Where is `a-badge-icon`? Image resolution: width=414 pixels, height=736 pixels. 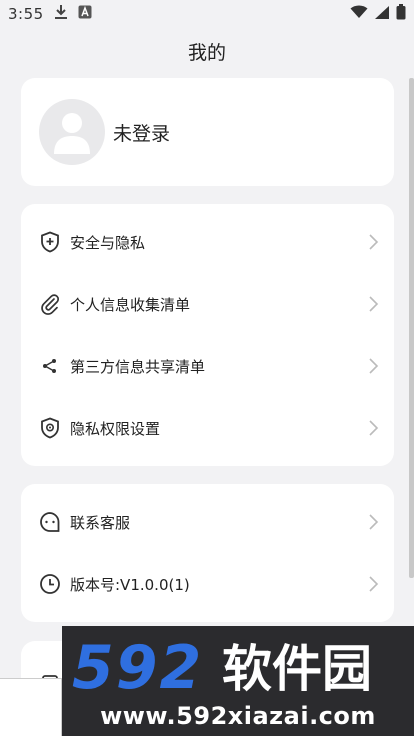
a-badge-icon is located at coordinates (85, 14).